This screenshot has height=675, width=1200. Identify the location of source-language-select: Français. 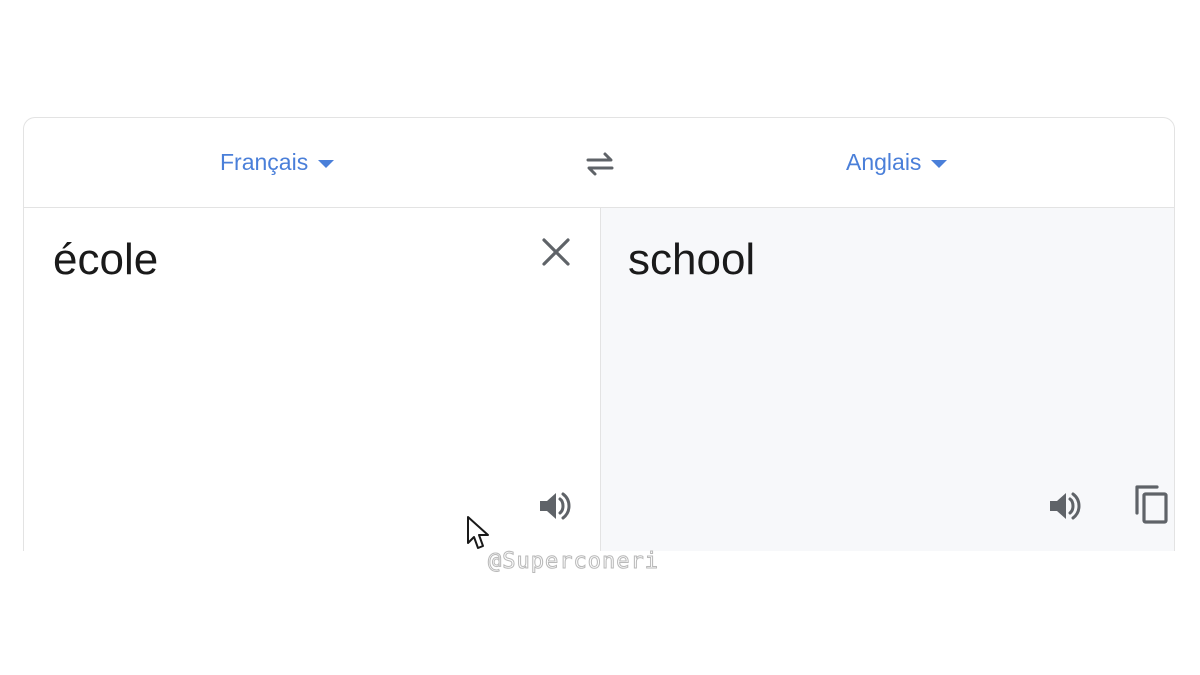
(277, 162).